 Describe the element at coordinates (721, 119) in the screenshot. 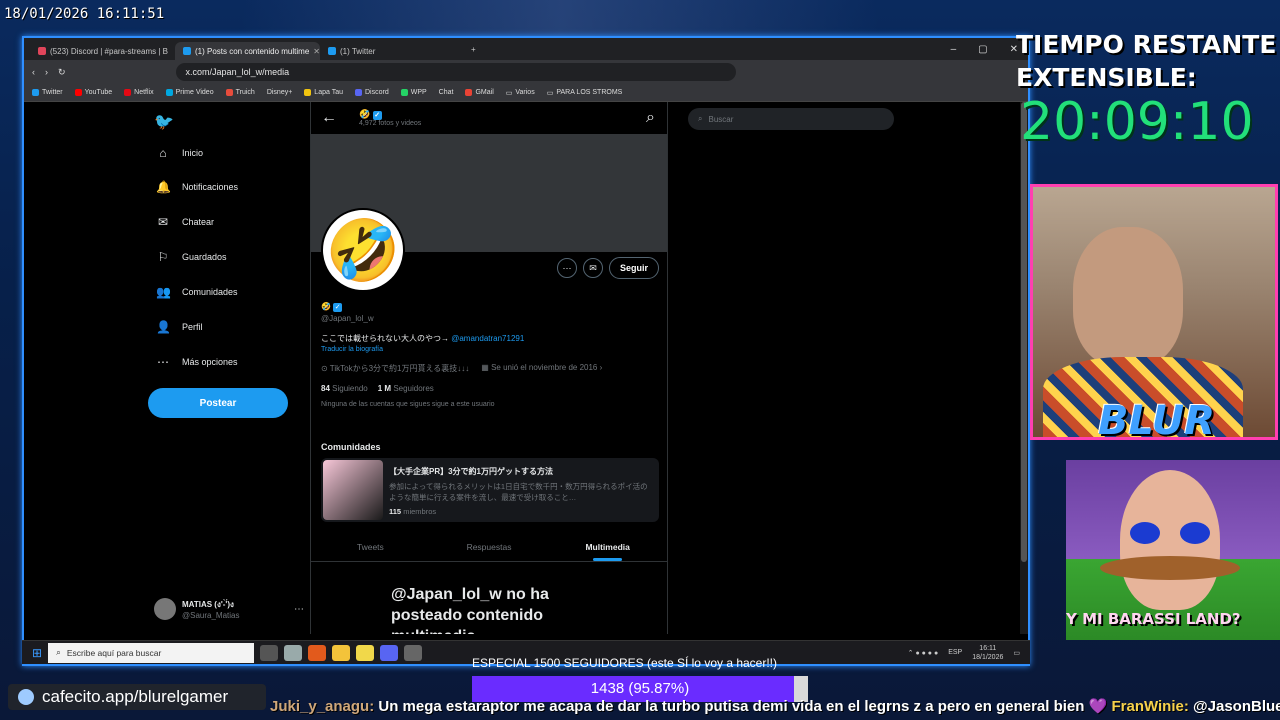

I see `search-placeholder: Buscar` at that location.